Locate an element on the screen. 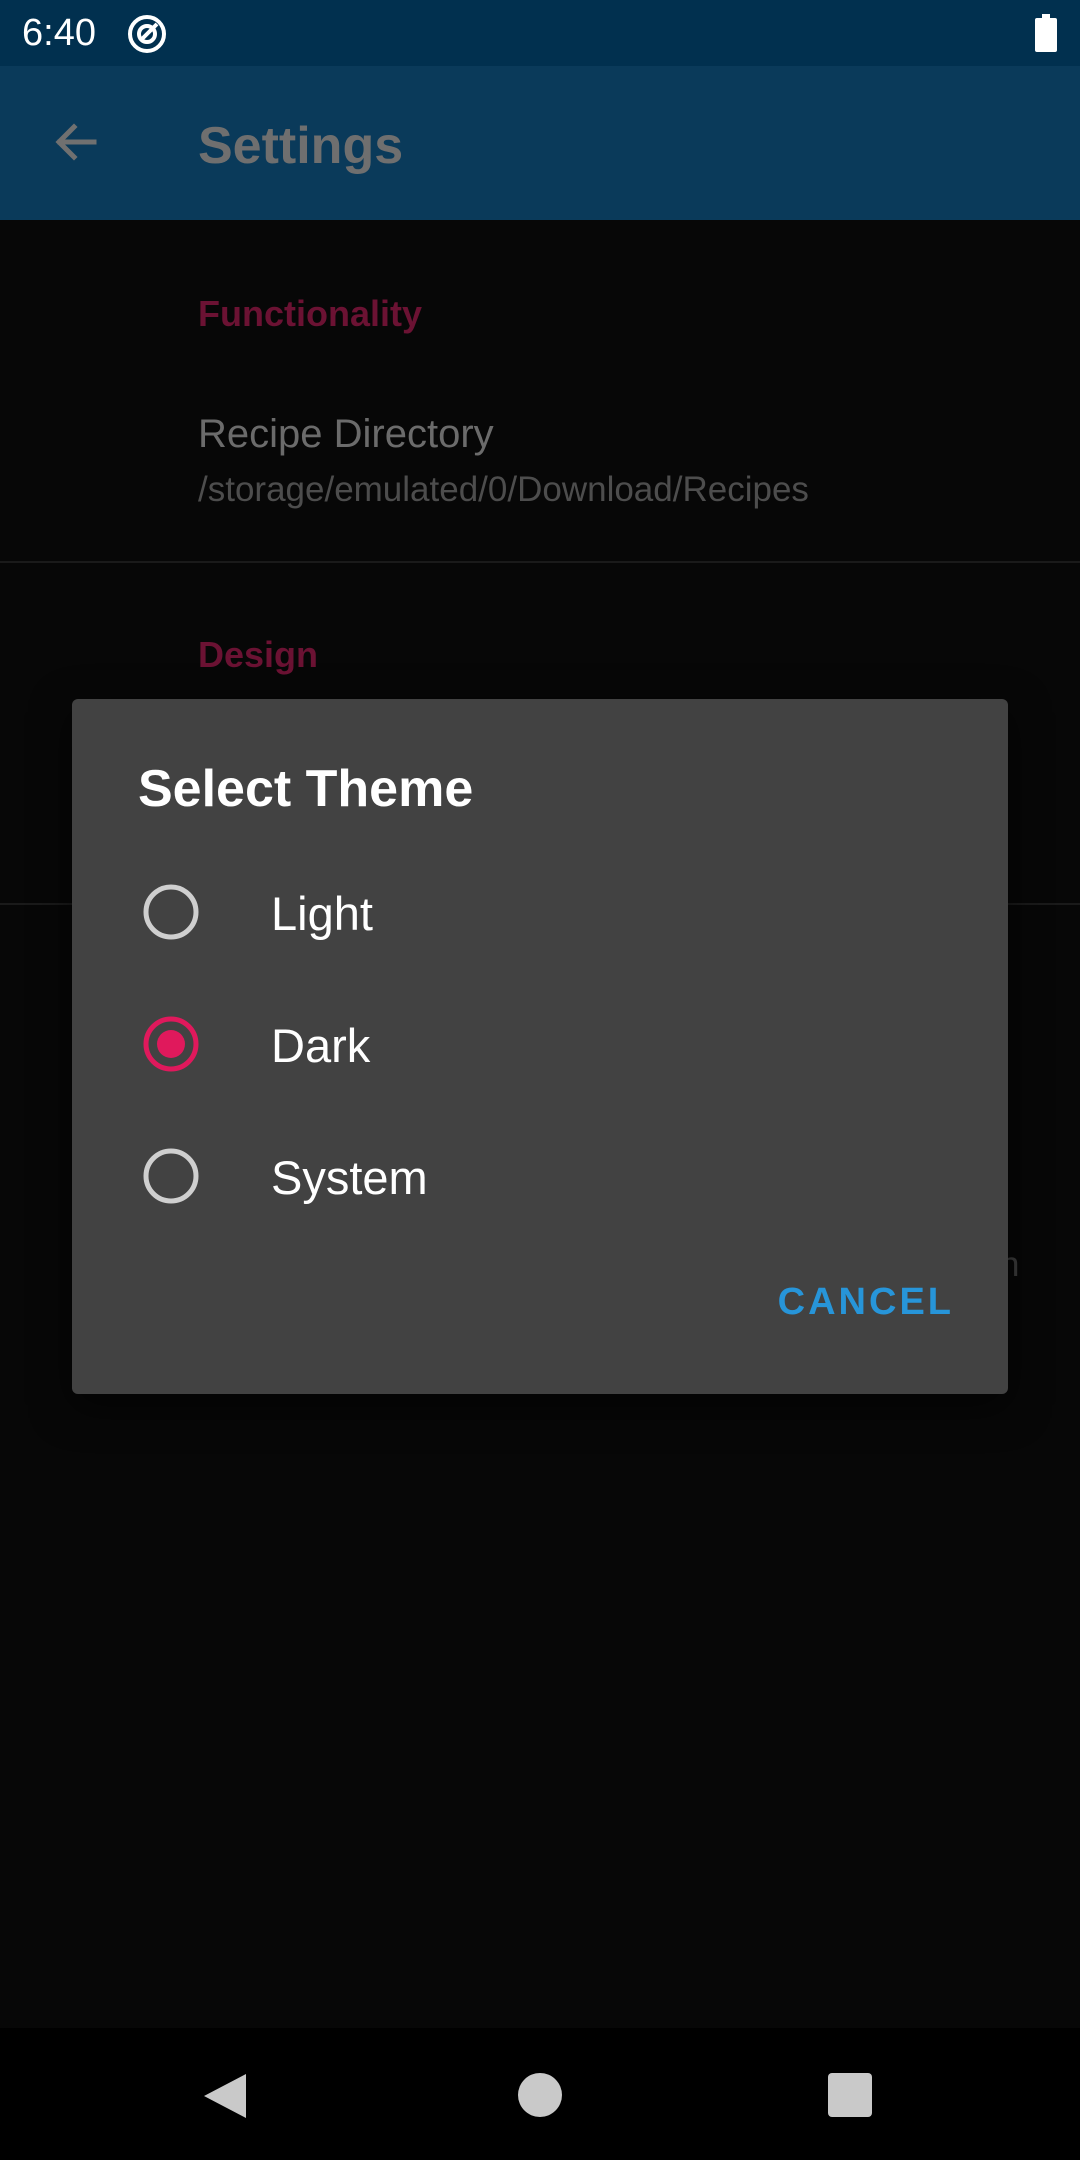 Image resolution: width=1080 pixels, height=2160 pixels. circle-home-icon is located at coordinates (540, 2095).